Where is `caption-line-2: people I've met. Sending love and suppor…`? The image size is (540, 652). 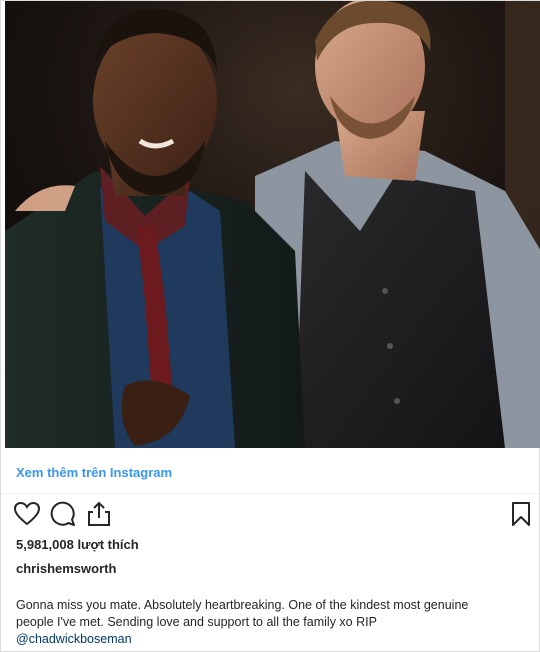
caption-line-2: people I've met. Sending love and suppor… is located at coordinates (196, 622).